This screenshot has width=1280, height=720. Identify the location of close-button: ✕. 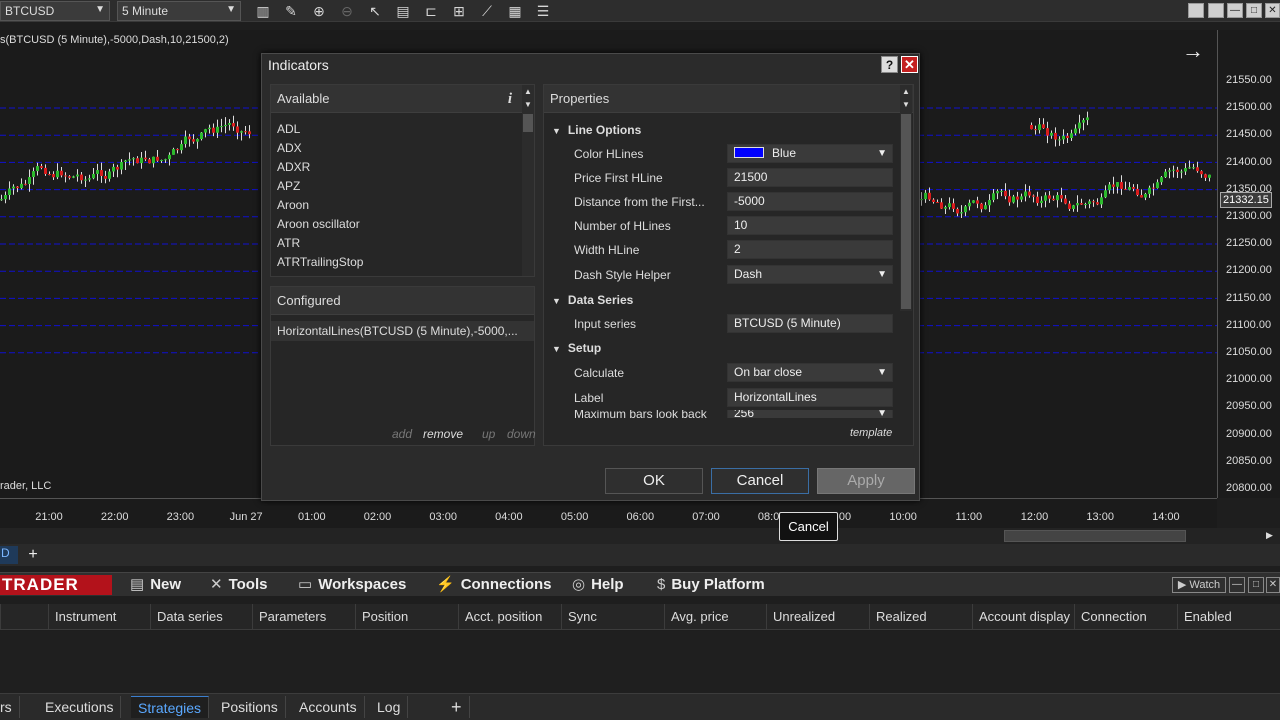
(909, 64).